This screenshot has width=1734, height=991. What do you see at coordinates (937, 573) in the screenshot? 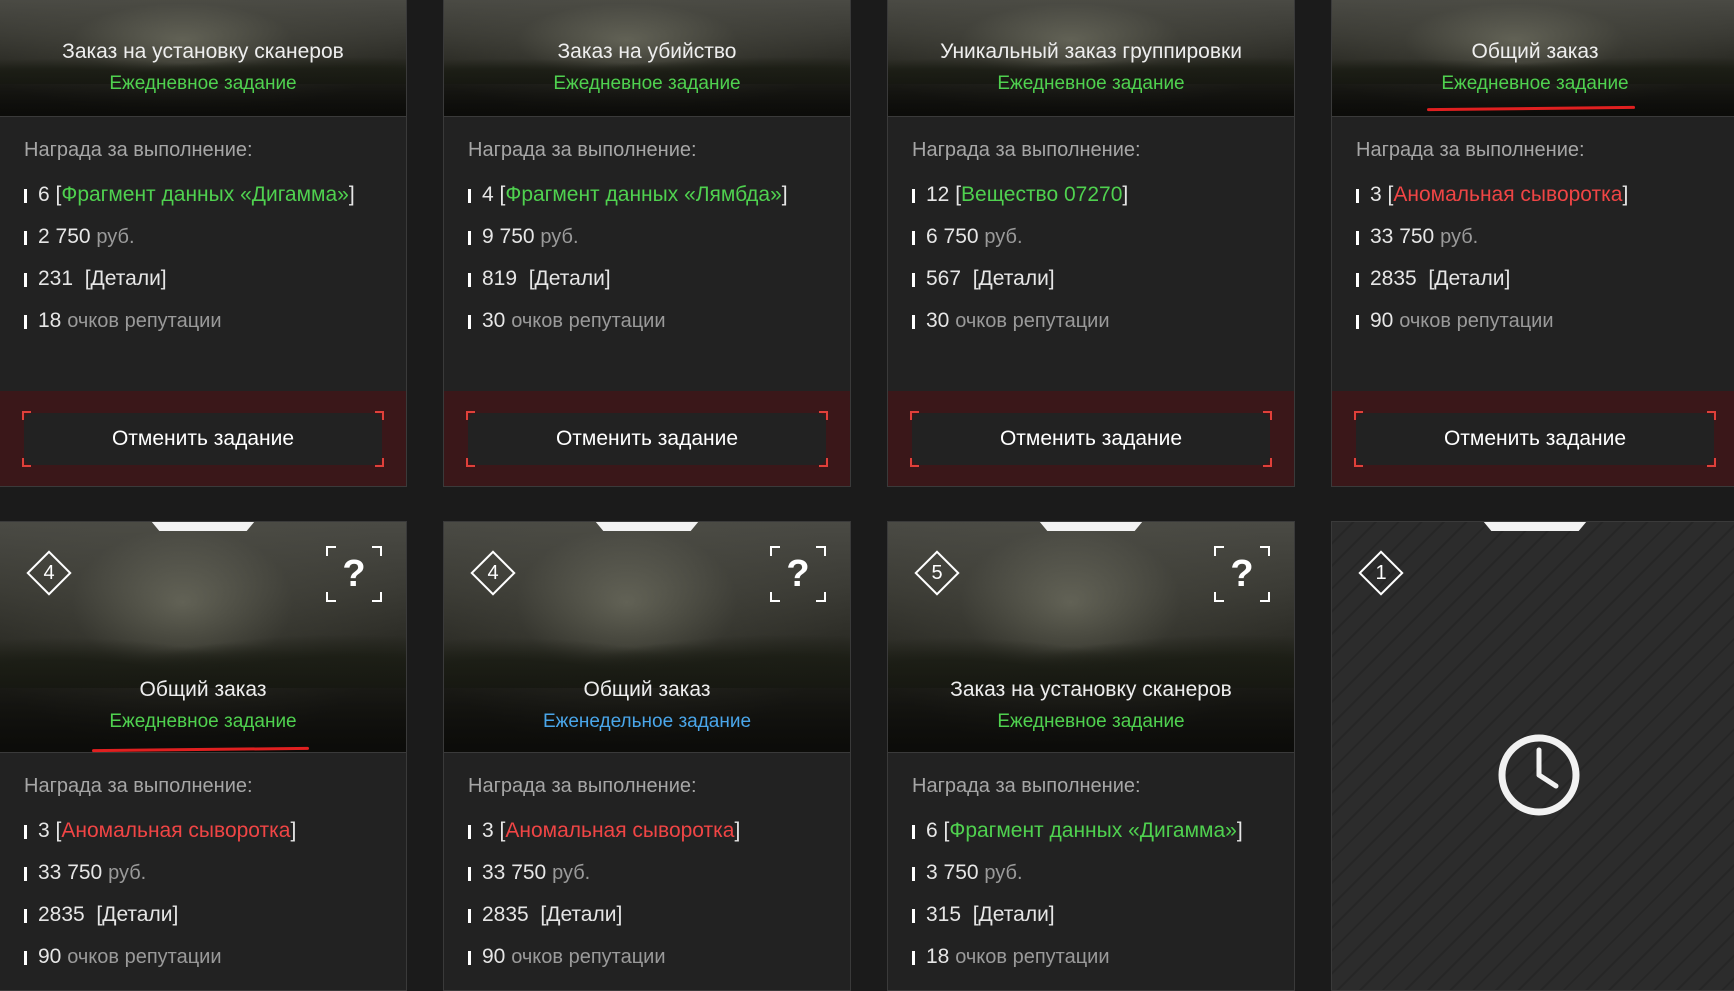
I see `tier-badge: 5` at bounding box center [937, 573].